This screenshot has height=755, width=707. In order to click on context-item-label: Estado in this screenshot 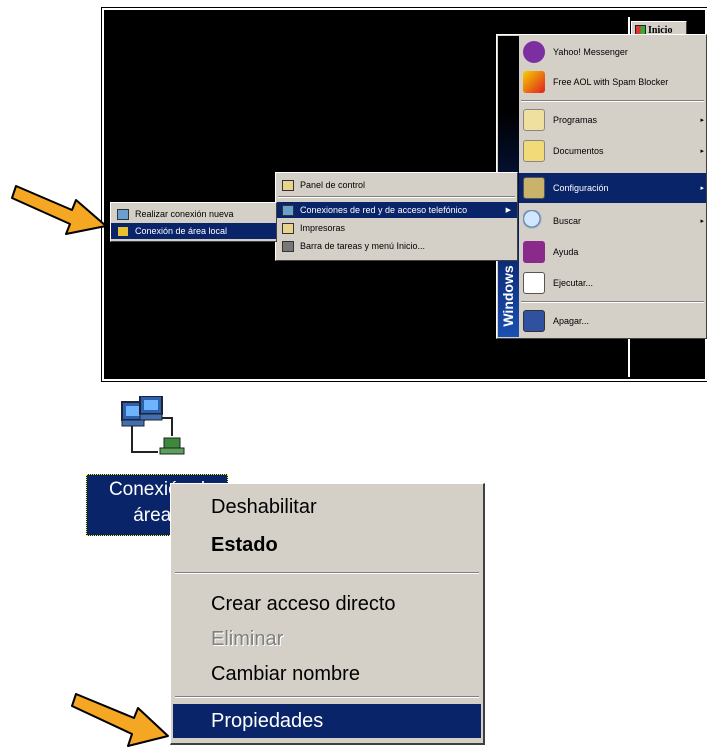, I will do `click(244, 544)`.